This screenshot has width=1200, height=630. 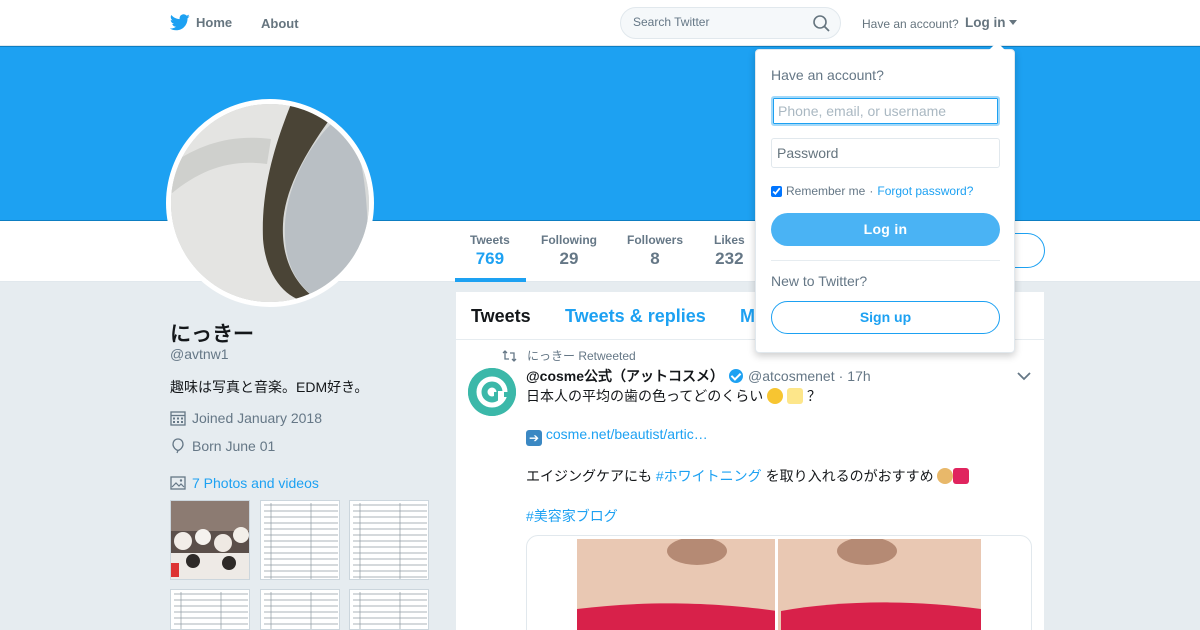 I want to click on nav-about-link: About, so click(x=280, y=23).